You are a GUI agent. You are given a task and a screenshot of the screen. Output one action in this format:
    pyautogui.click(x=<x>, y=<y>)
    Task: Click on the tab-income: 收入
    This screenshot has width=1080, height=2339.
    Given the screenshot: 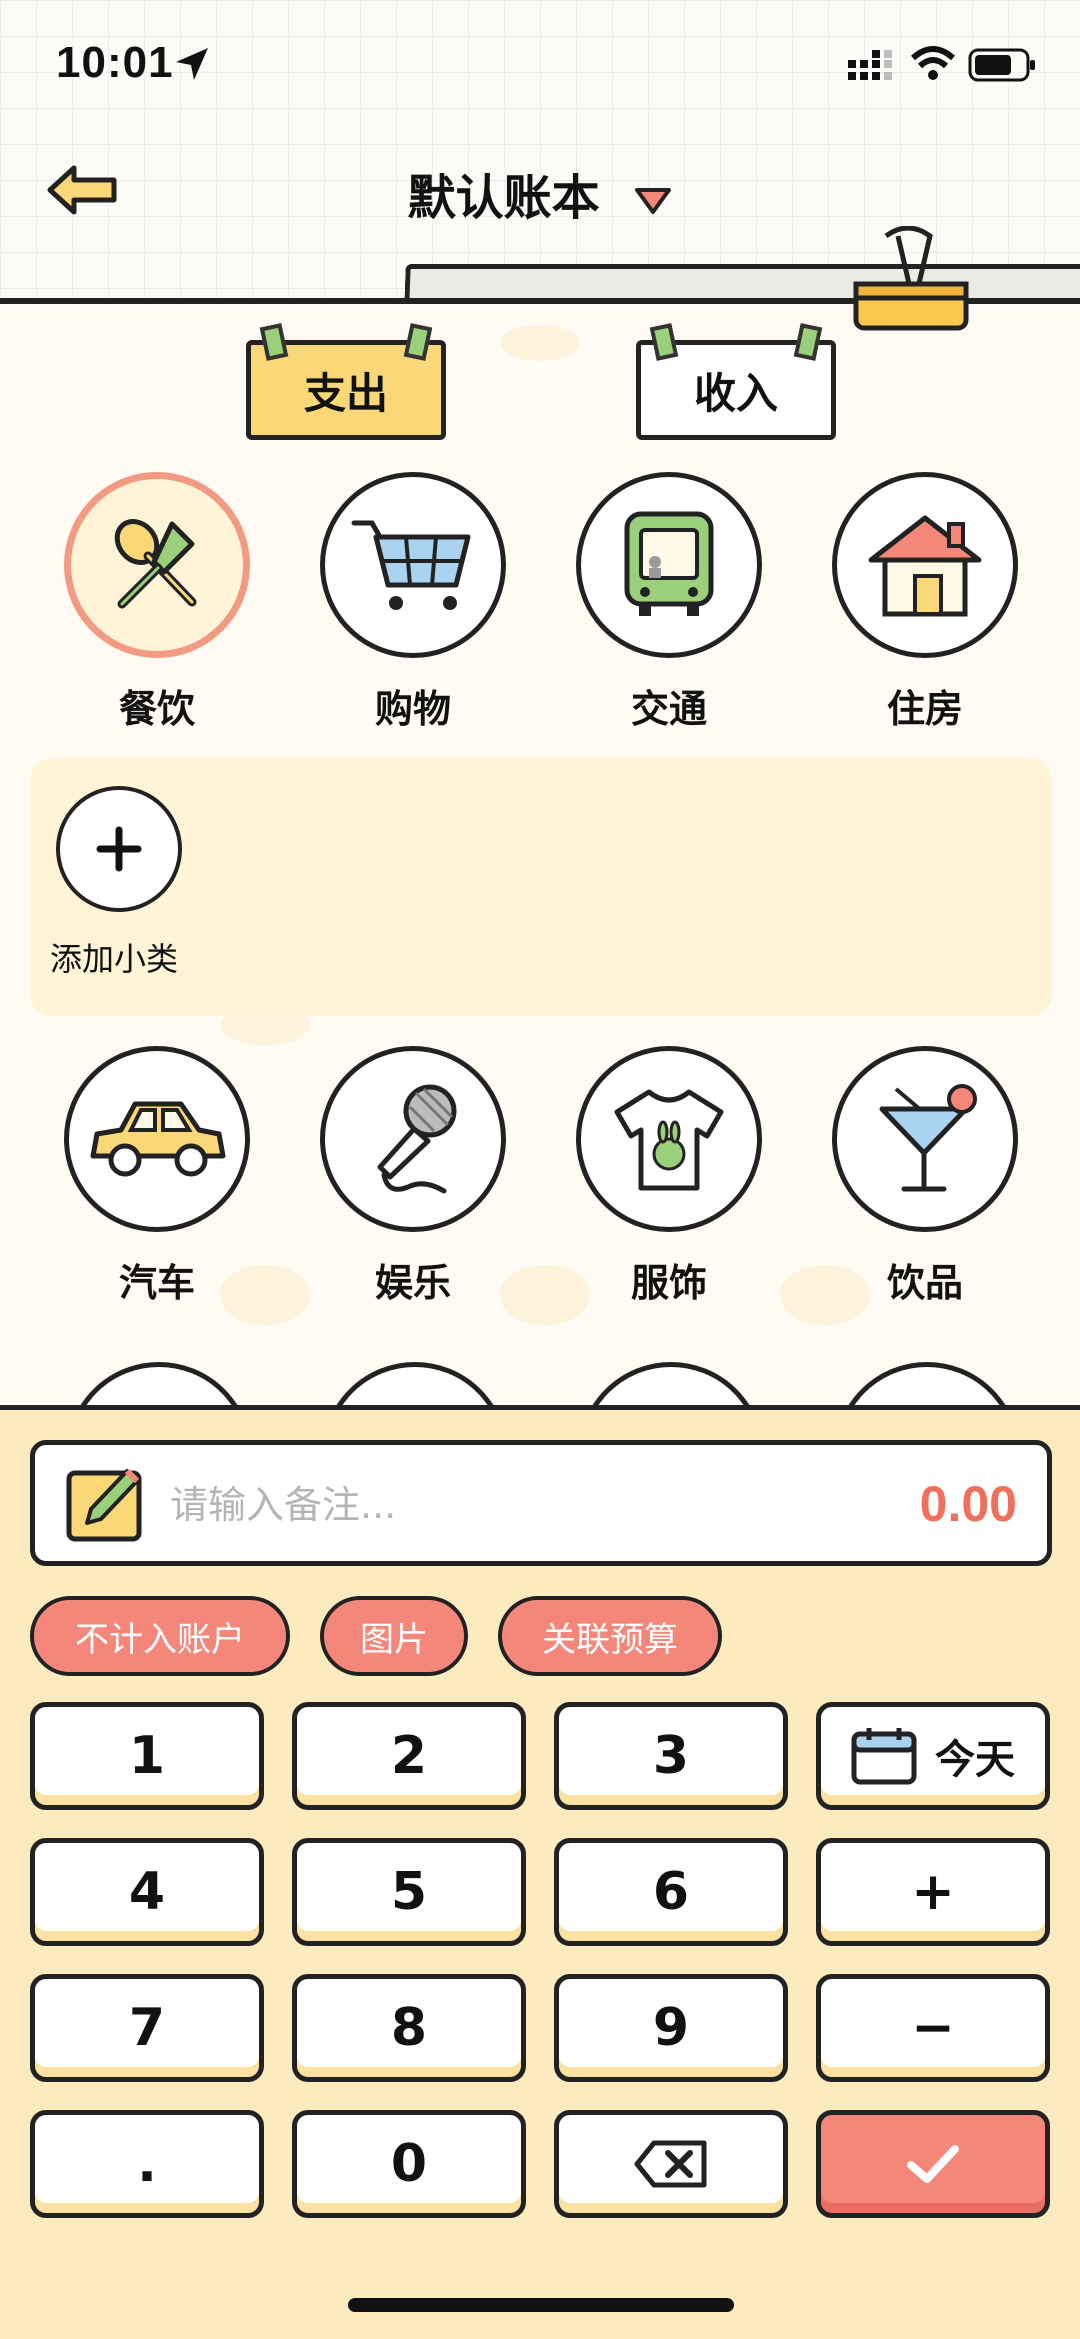 What is the action you would take?
    pyautogui.click(x=736, y=381)
    